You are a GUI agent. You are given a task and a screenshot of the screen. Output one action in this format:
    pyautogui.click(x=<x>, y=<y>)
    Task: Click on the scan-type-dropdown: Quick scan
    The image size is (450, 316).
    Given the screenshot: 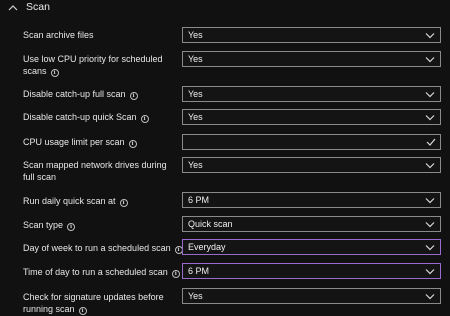 What is the action you would take?
    pyautogui.click(x=311, y=224)
    